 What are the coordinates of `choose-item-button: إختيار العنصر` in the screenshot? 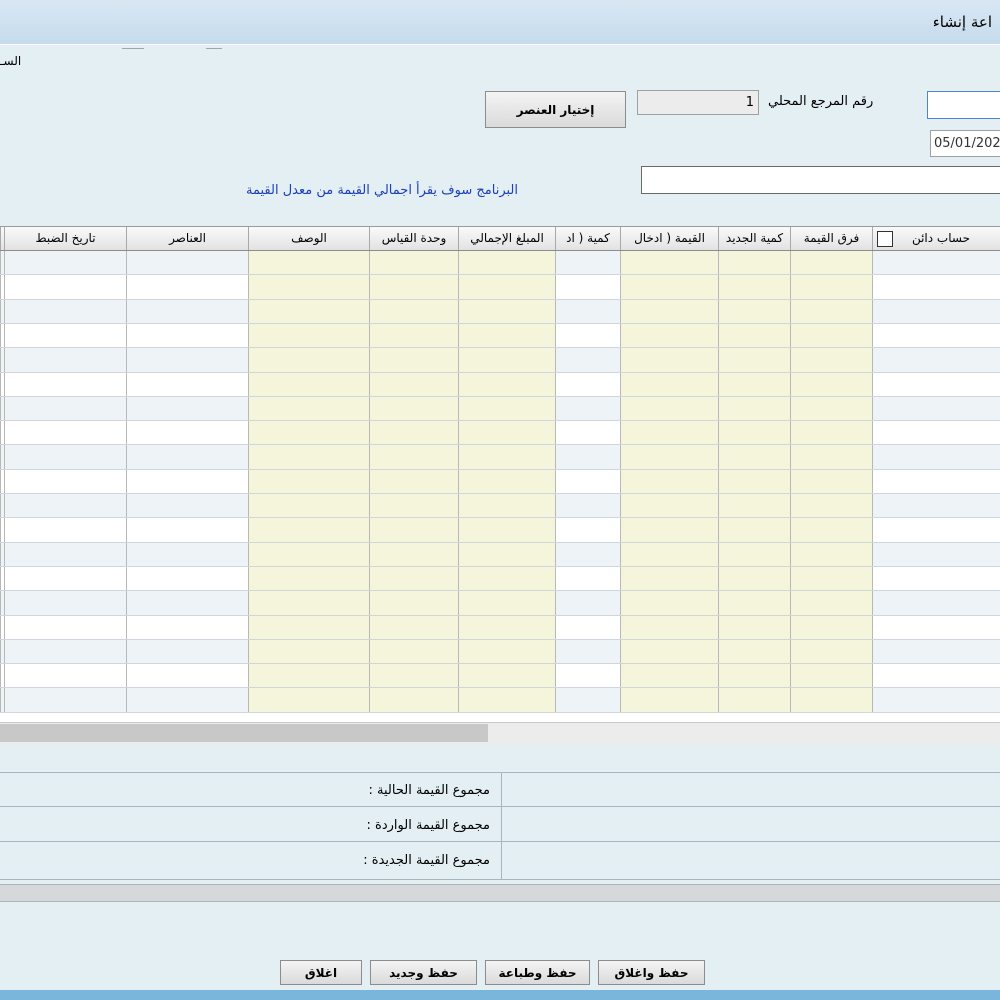 It's located at (555, 109).